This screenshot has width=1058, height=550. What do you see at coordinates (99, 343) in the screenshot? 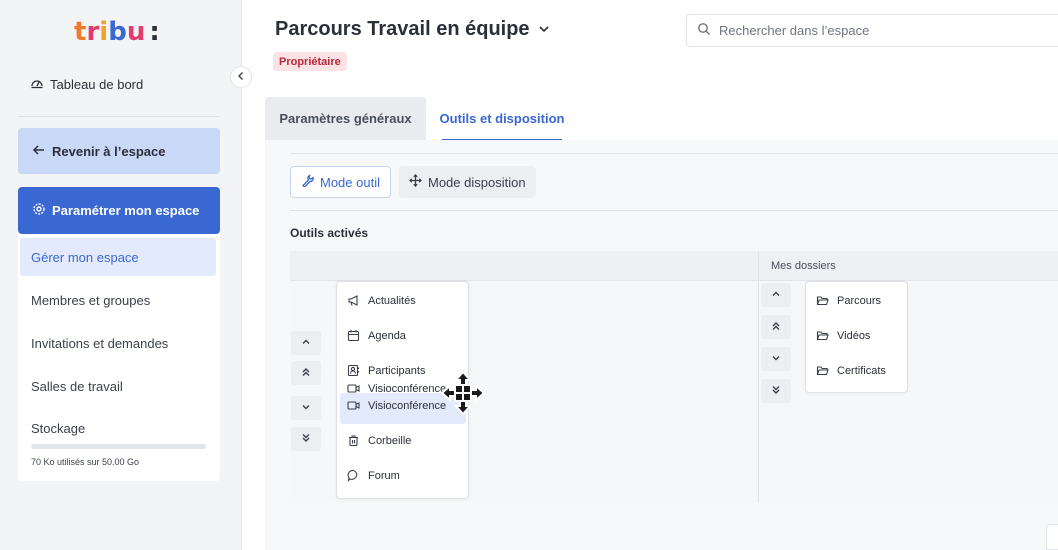
I see `menu-item-invitations: Invitations et demandes` at bounding box center [99, 343].